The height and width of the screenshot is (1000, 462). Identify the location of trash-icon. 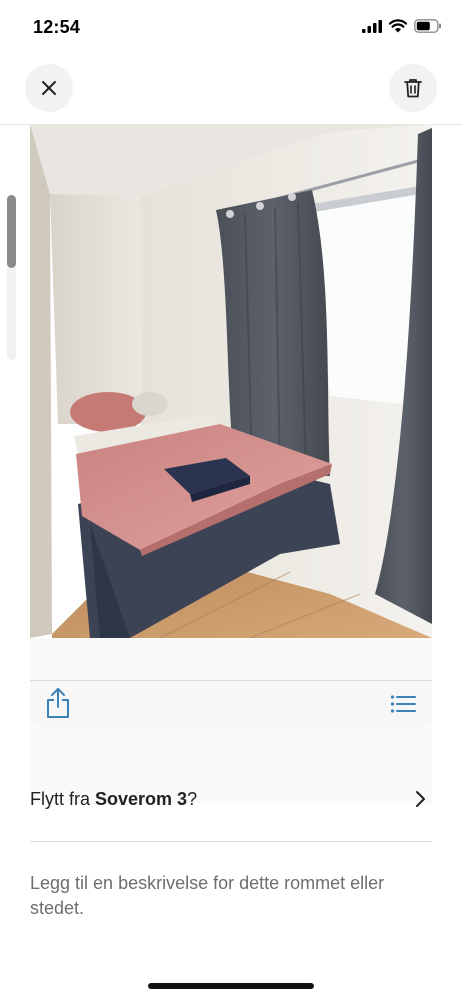
(413, 88).